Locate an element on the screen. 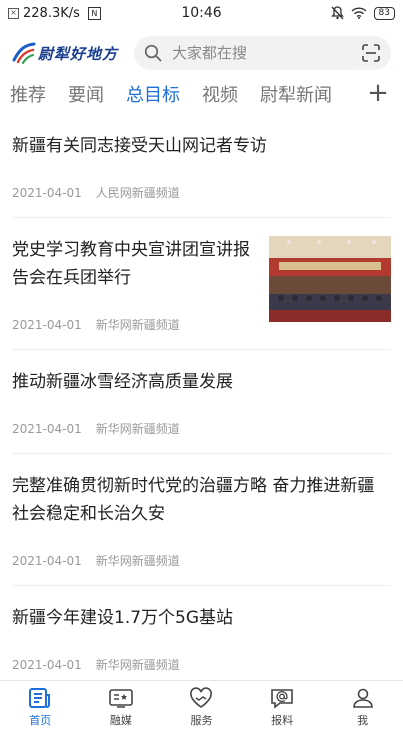  news-title: 推动新疆冰雪经济高质量发展 is located at coordinates (122, 382).